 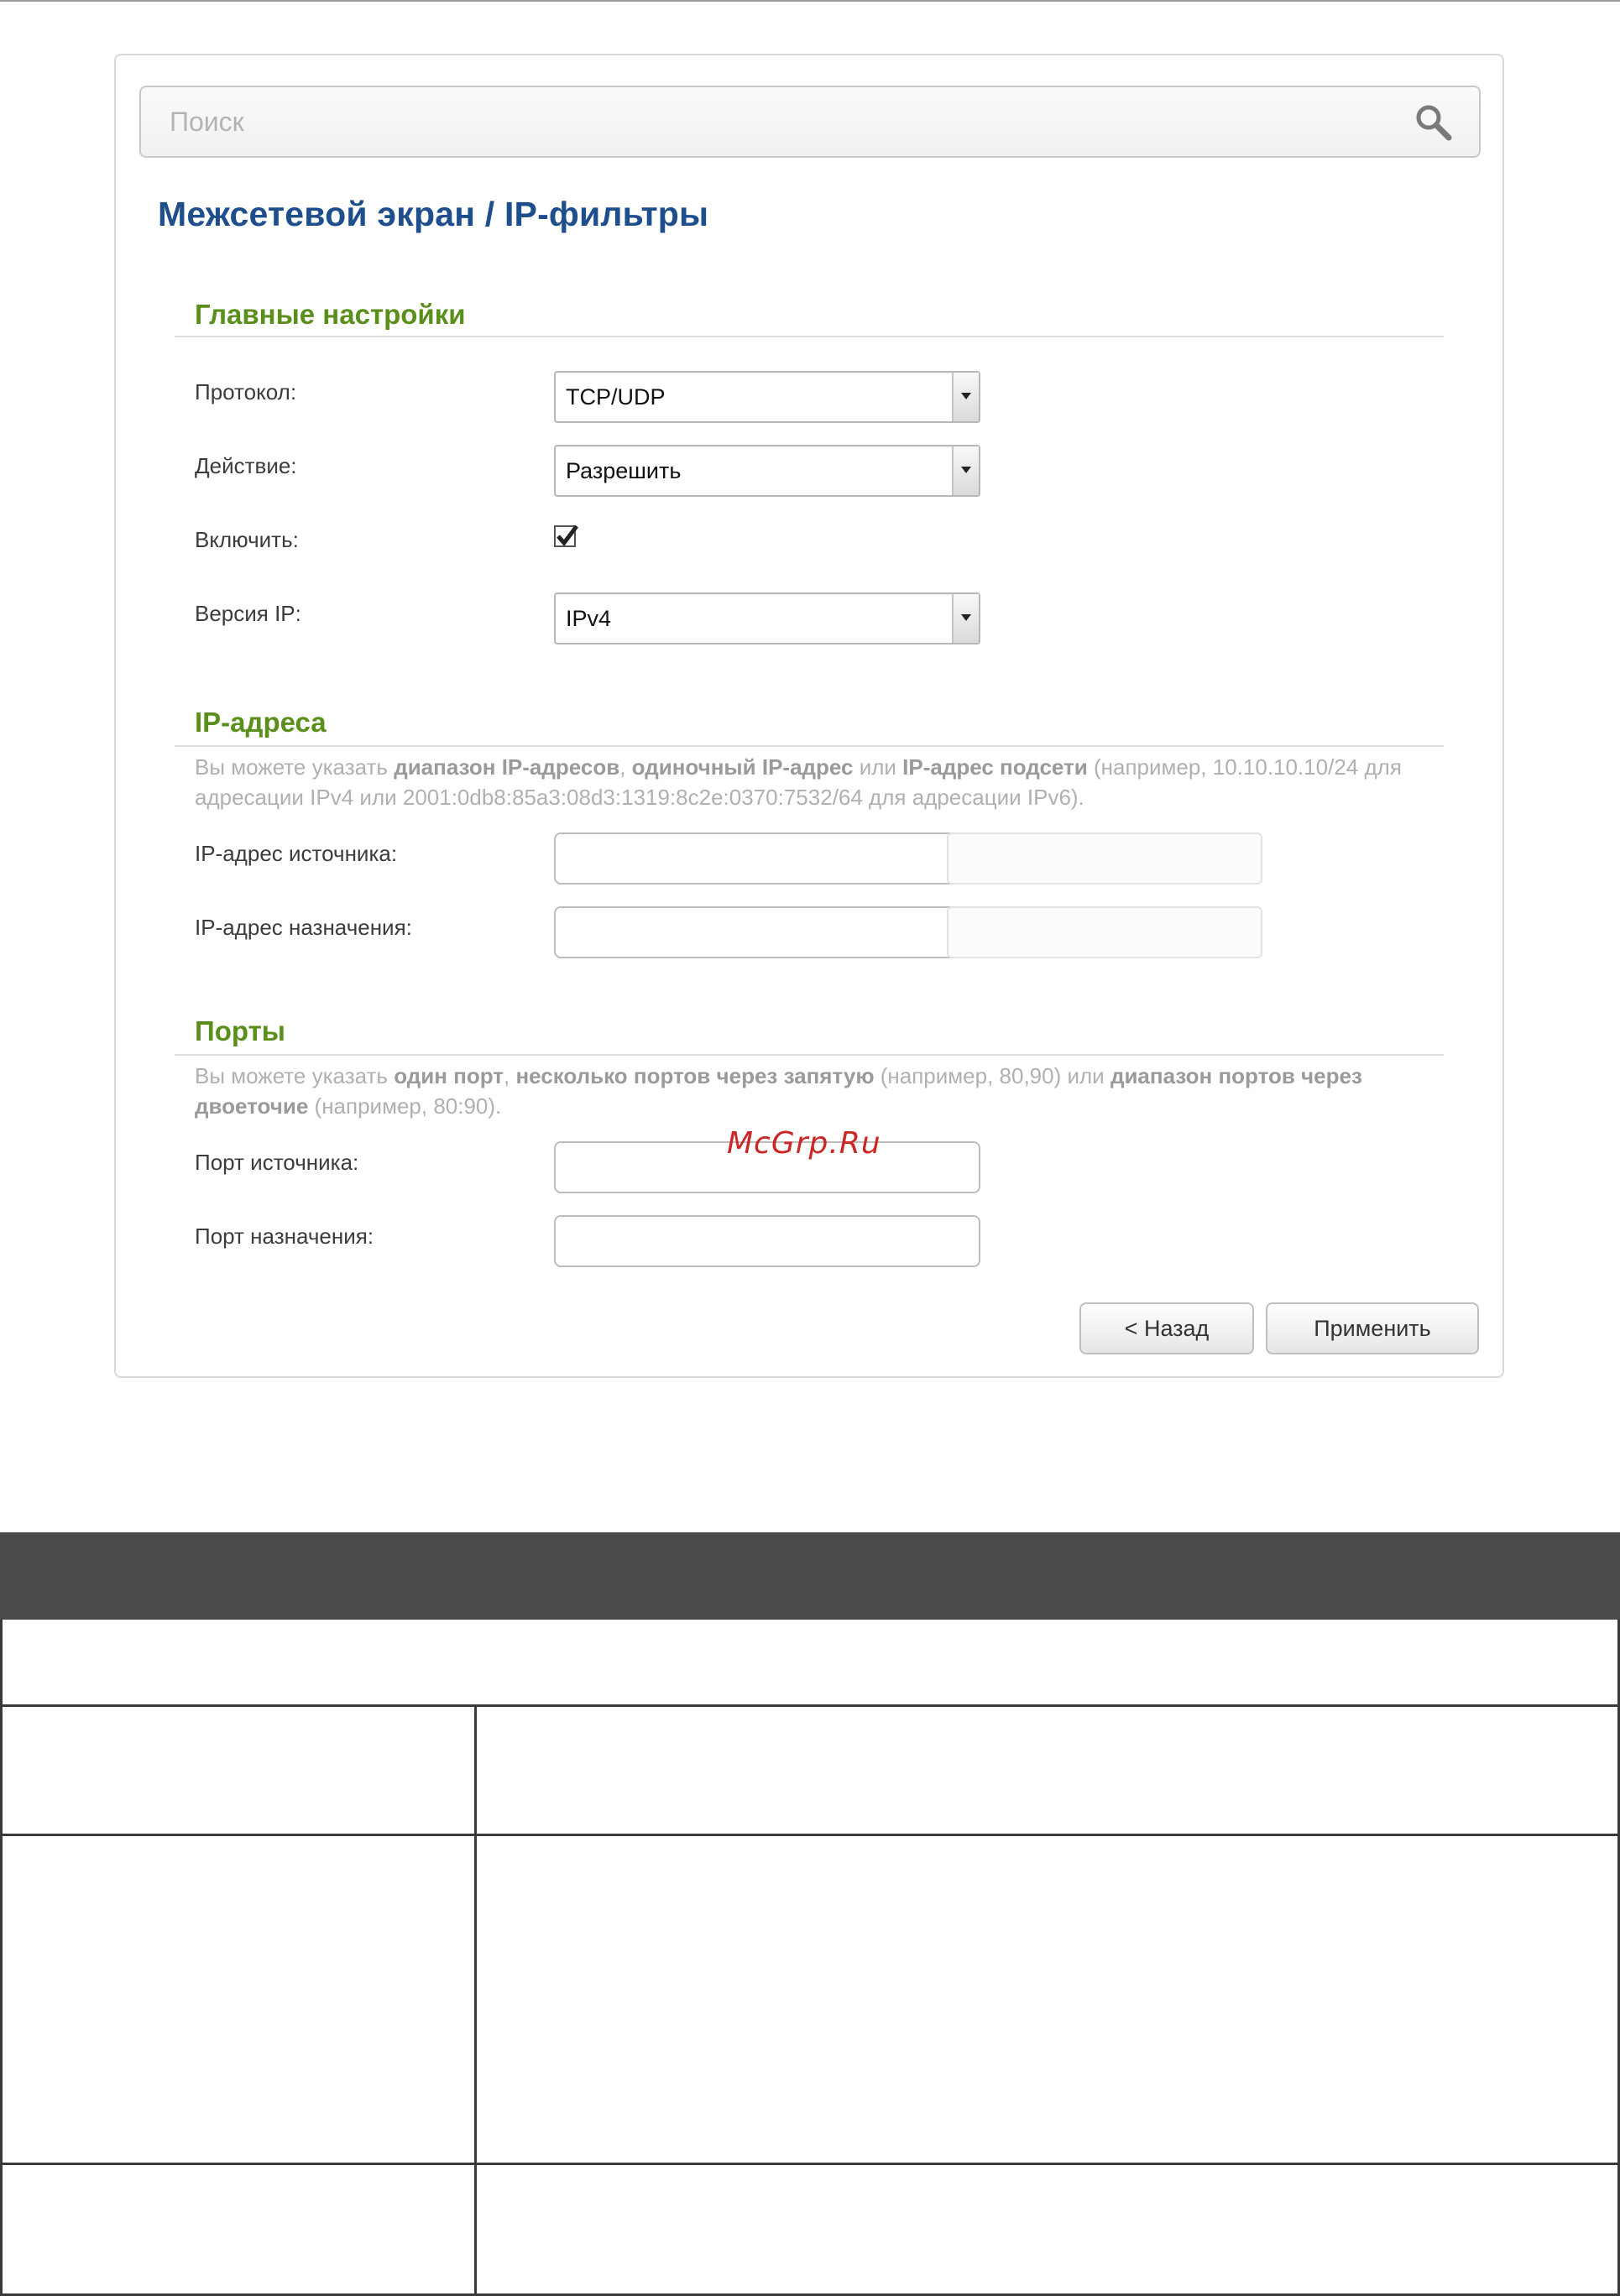 What do you see at coordinates (433, 214) in the screenshot?
I see `page-title: Межсетевой экран / IP-фильтры` at bounding box center [433, 214].